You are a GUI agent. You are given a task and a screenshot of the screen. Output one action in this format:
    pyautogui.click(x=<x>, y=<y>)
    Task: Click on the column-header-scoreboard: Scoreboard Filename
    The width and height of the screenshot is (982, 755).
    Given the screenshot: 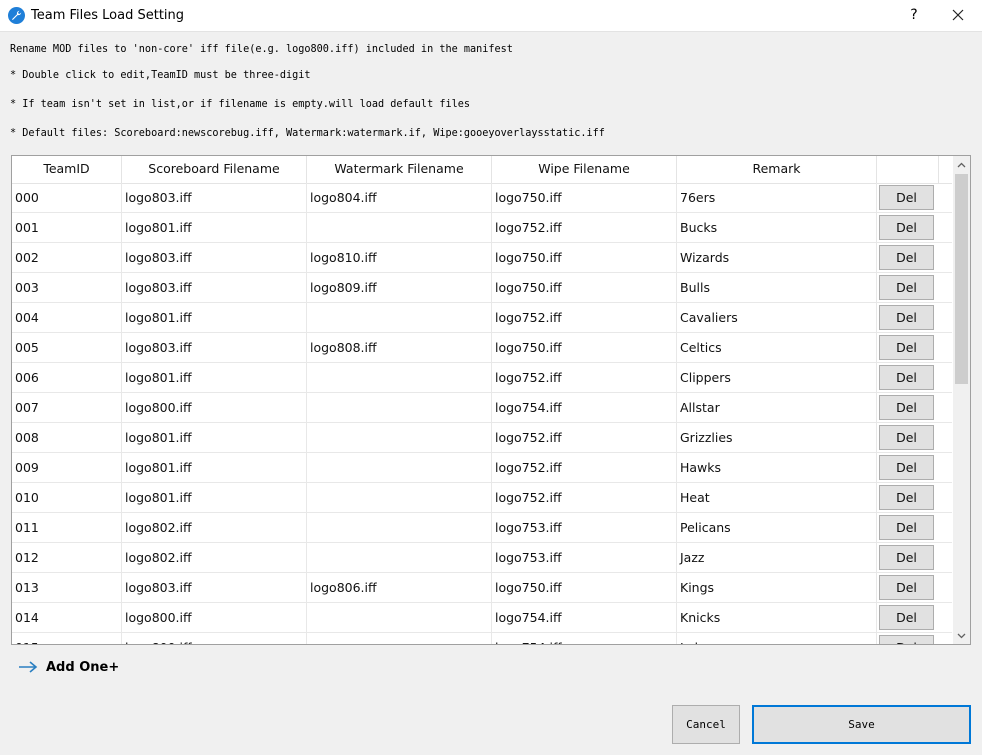 What is the action you would take?
    pyautogui.click(x=214, y=169)
    